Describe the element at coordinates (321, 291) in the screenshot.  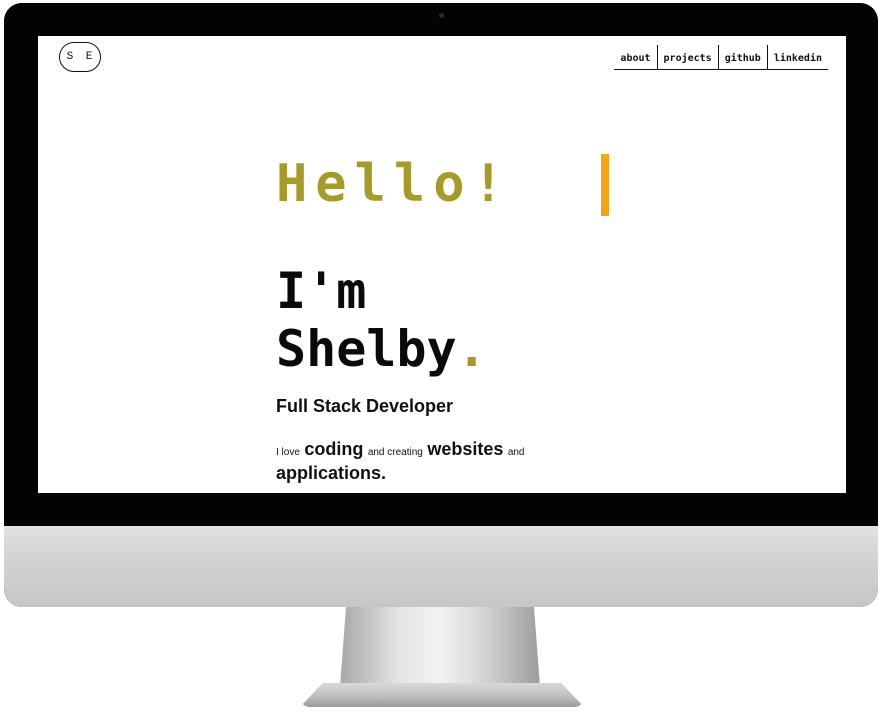
I see `hero-name-line1: I'm` at that location.